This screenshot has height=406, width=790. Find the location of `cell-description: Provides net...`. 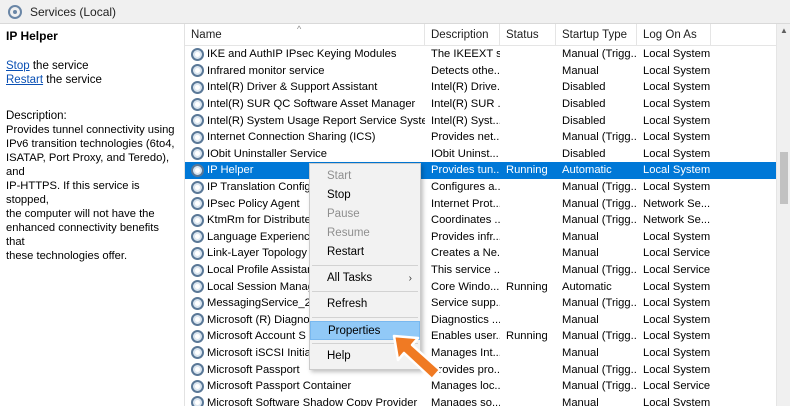

cell-description: Provides net... is located at coordinates (465, 137).